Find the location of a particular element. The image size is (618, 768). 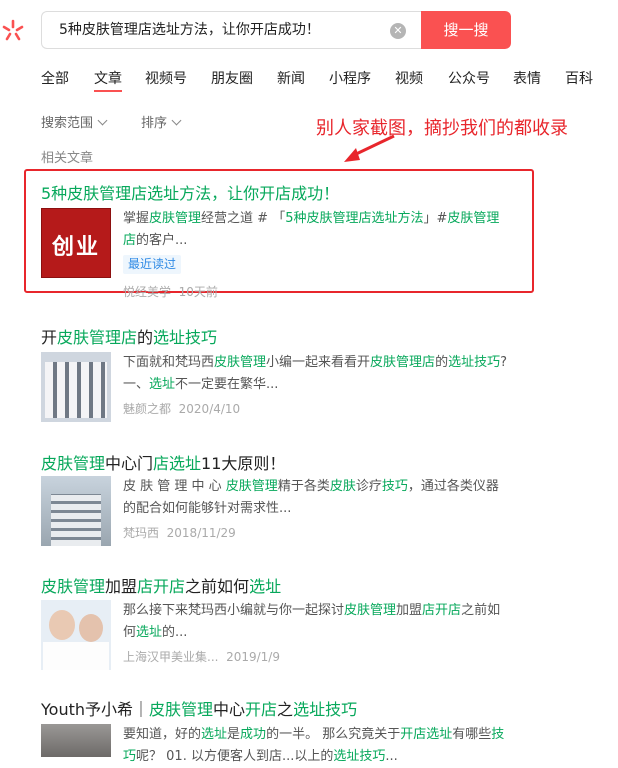

tab-channels: 视频号 is located at coordinates (166, 78).